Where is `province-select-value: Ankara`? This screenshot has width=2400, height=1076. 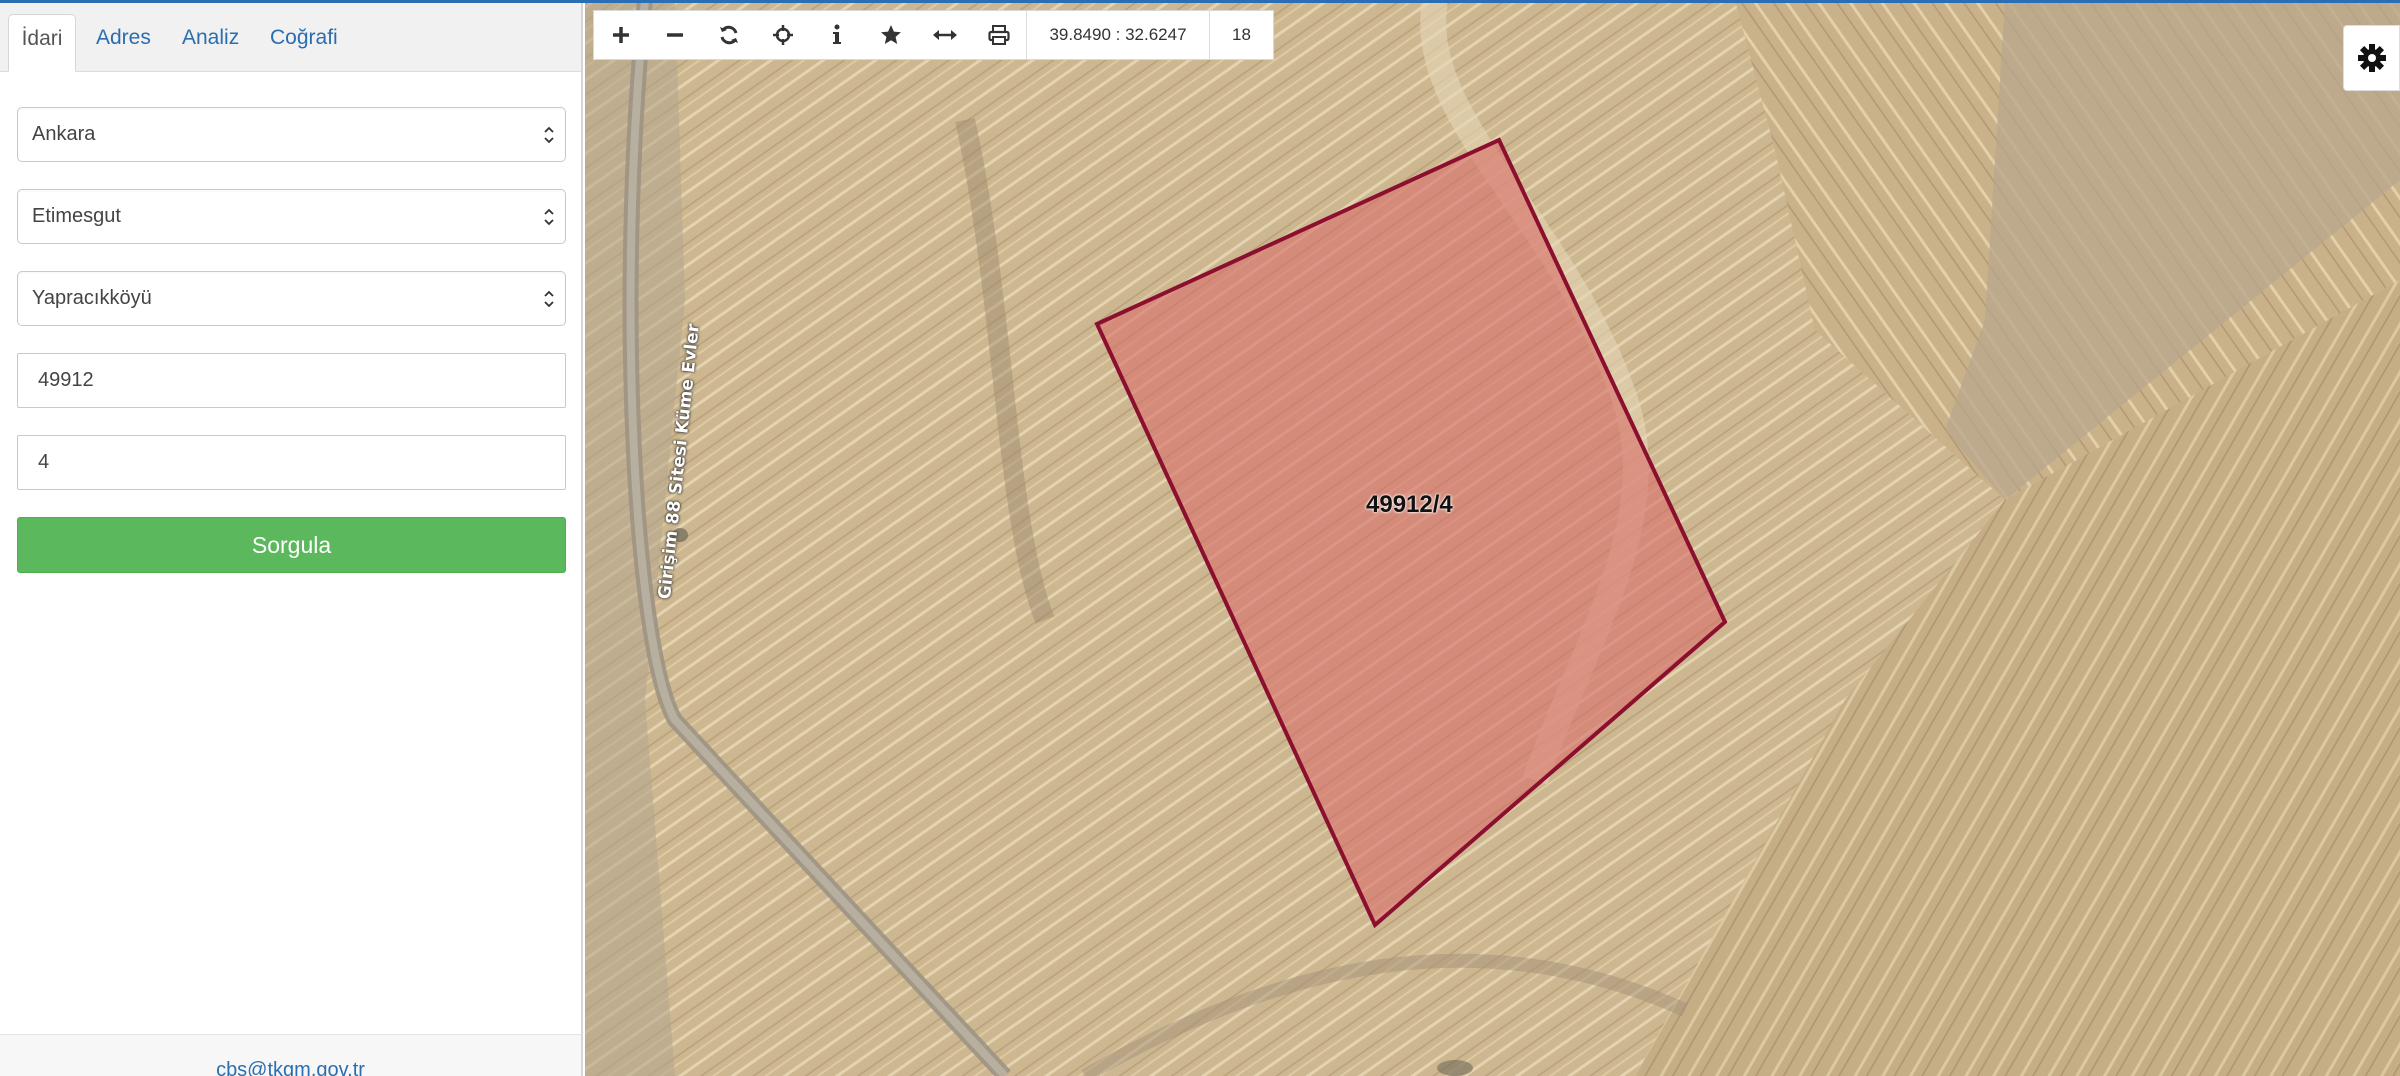 province-select-value: Ankara is located at coordinates (64, 134).